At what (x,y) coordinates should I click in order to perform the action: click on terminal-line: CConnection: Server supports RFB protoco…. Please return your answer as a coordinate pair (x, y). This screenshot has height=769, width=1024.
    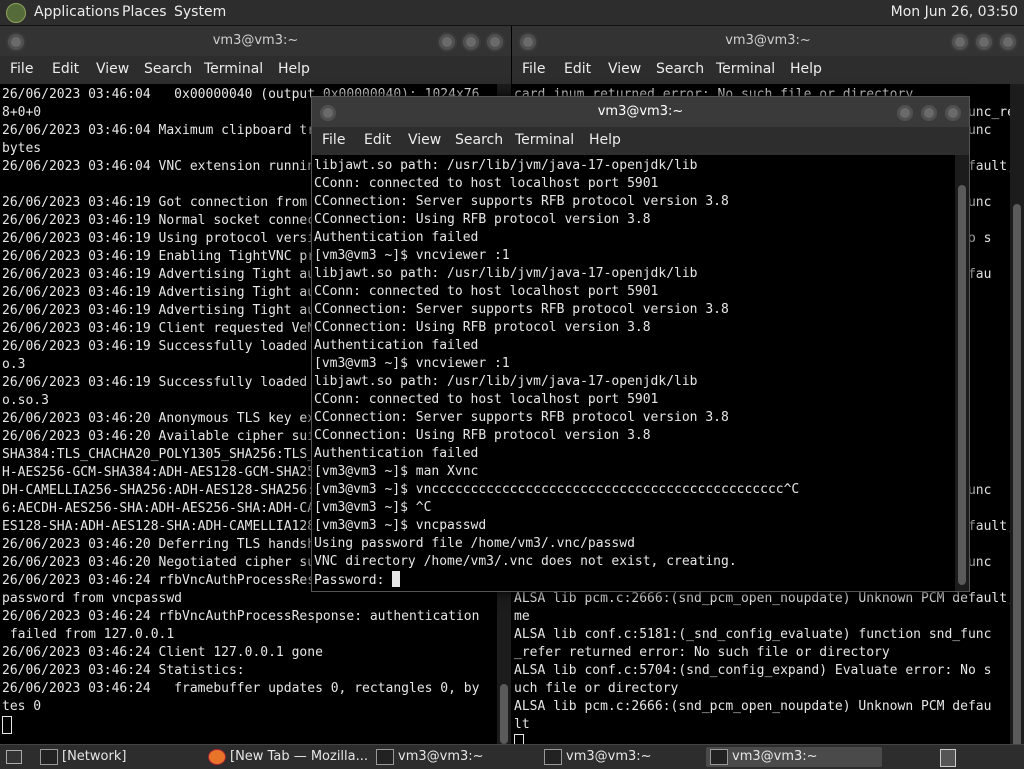
    Looking at the image, I should click on (521, 417).